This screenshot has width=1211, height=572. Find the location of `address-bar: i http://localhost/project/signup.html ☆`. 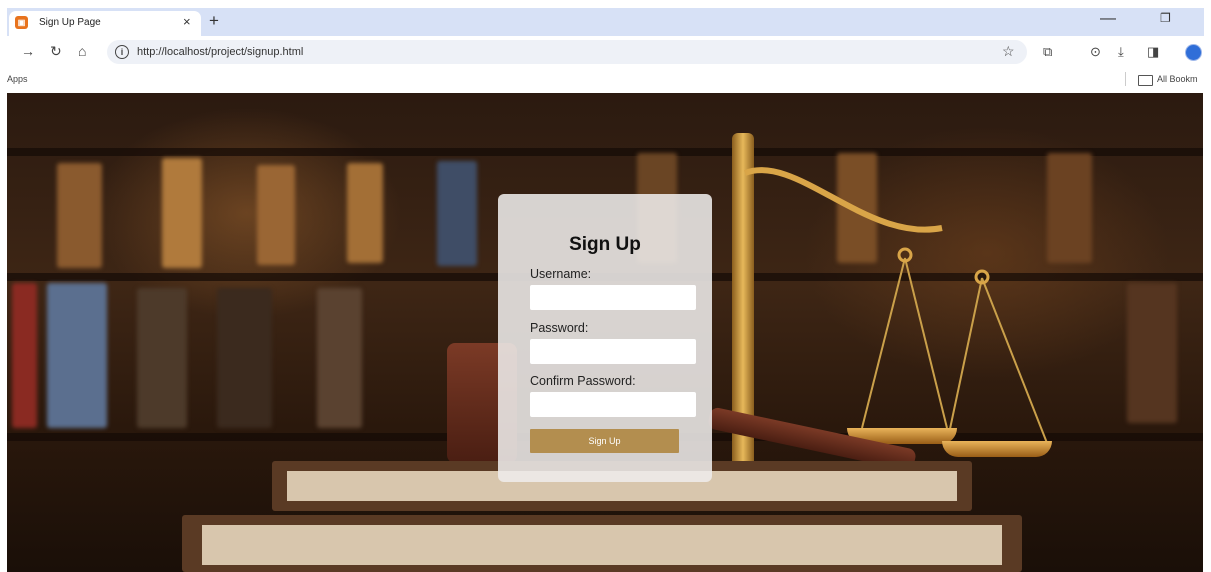

address-bar: i http://localhost/project/signup.html ☆ is located at coordinates (567, 52).